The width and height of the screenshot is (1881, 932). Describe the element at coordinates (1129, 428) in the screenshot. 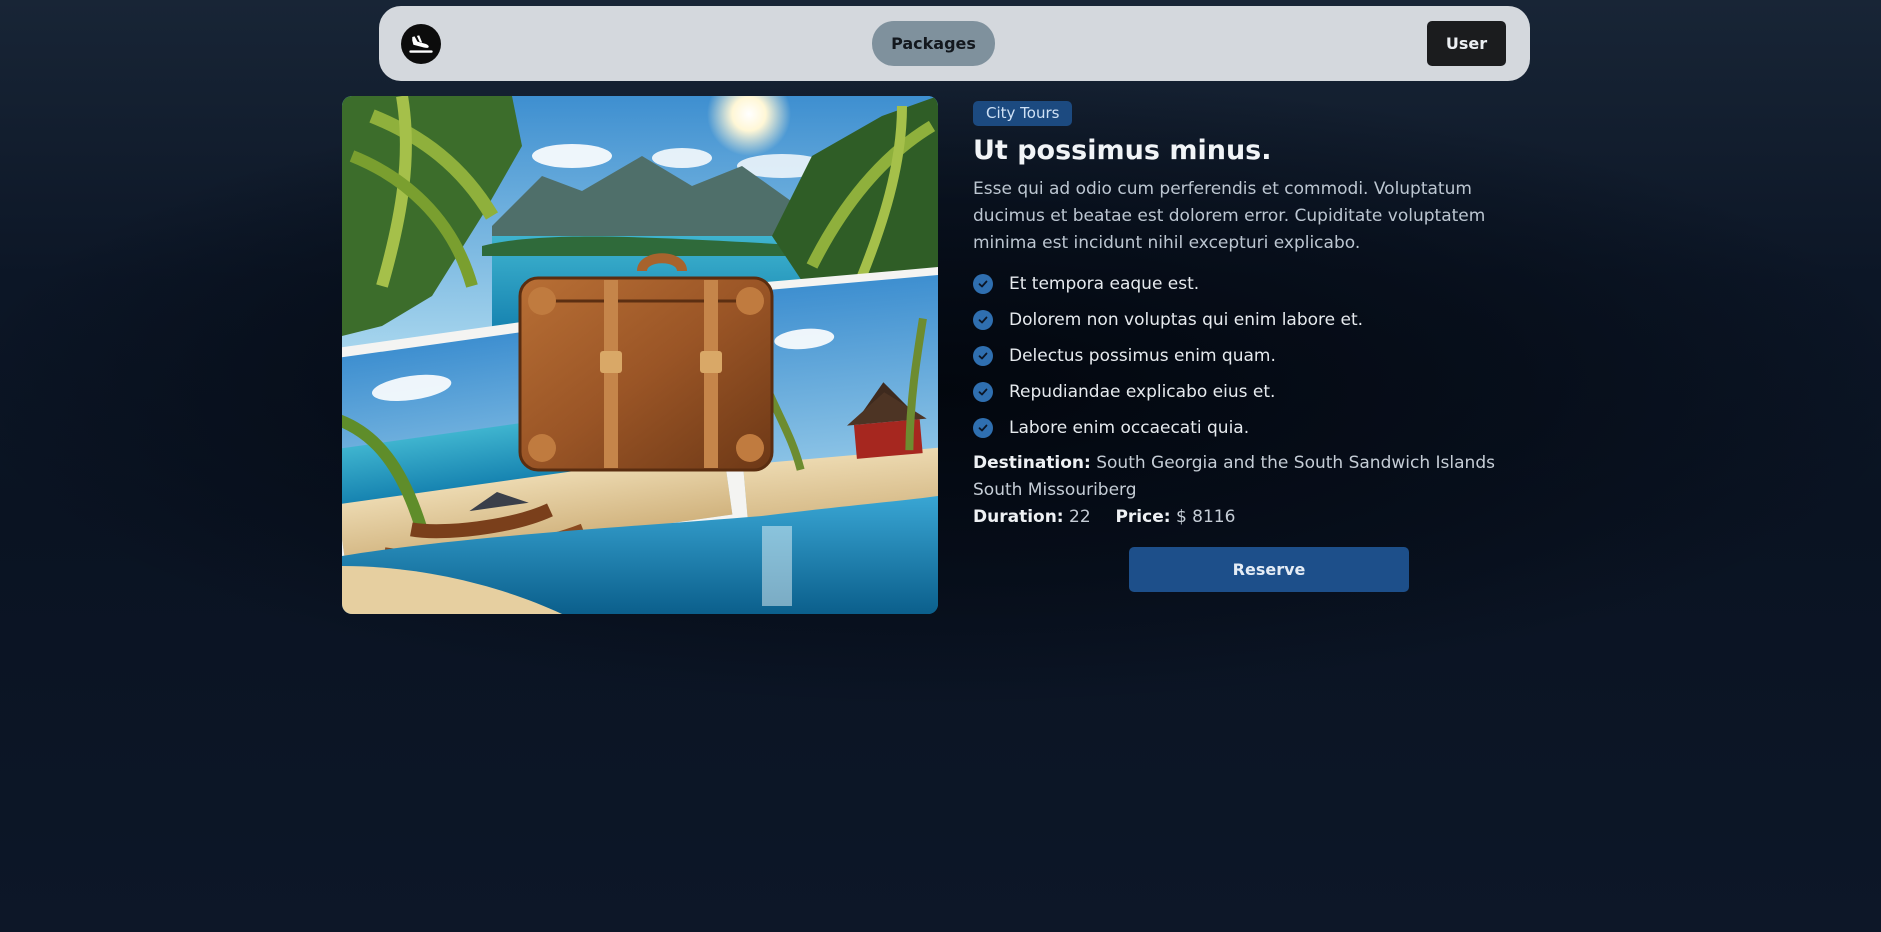

I see `feature-text: Labore enim occaecati quia.` at that location.